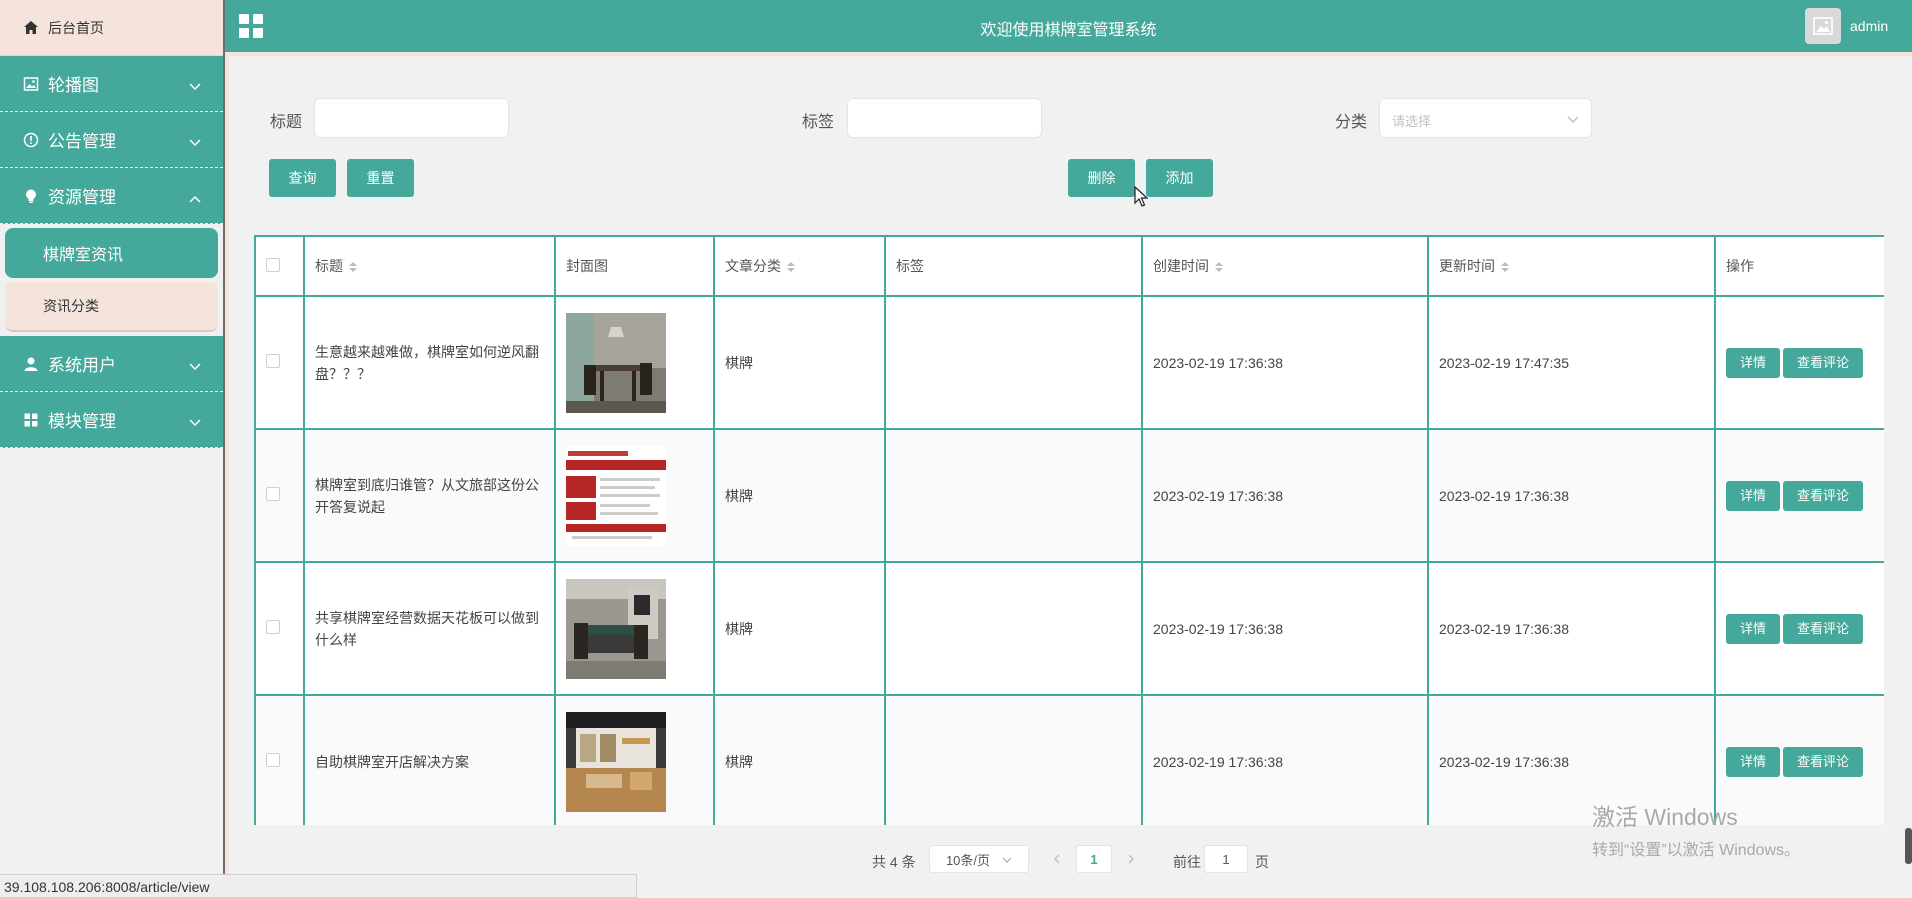 This screenshot has width=1912, height=898. What do you see at coordinates (616, 495) in the screenshot?
I see `cover-image-webpage` at bounding box center [616, 495].